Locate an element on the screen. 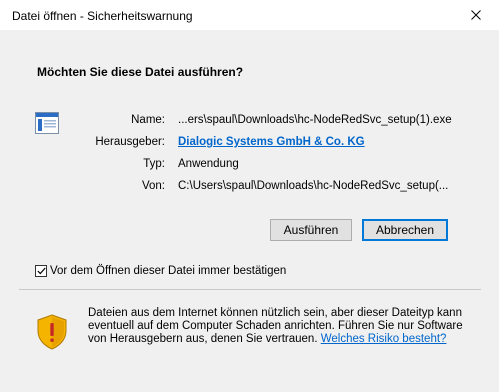 This screenshot has height=392, width=499. close-button is located at coordinates (476, 15).